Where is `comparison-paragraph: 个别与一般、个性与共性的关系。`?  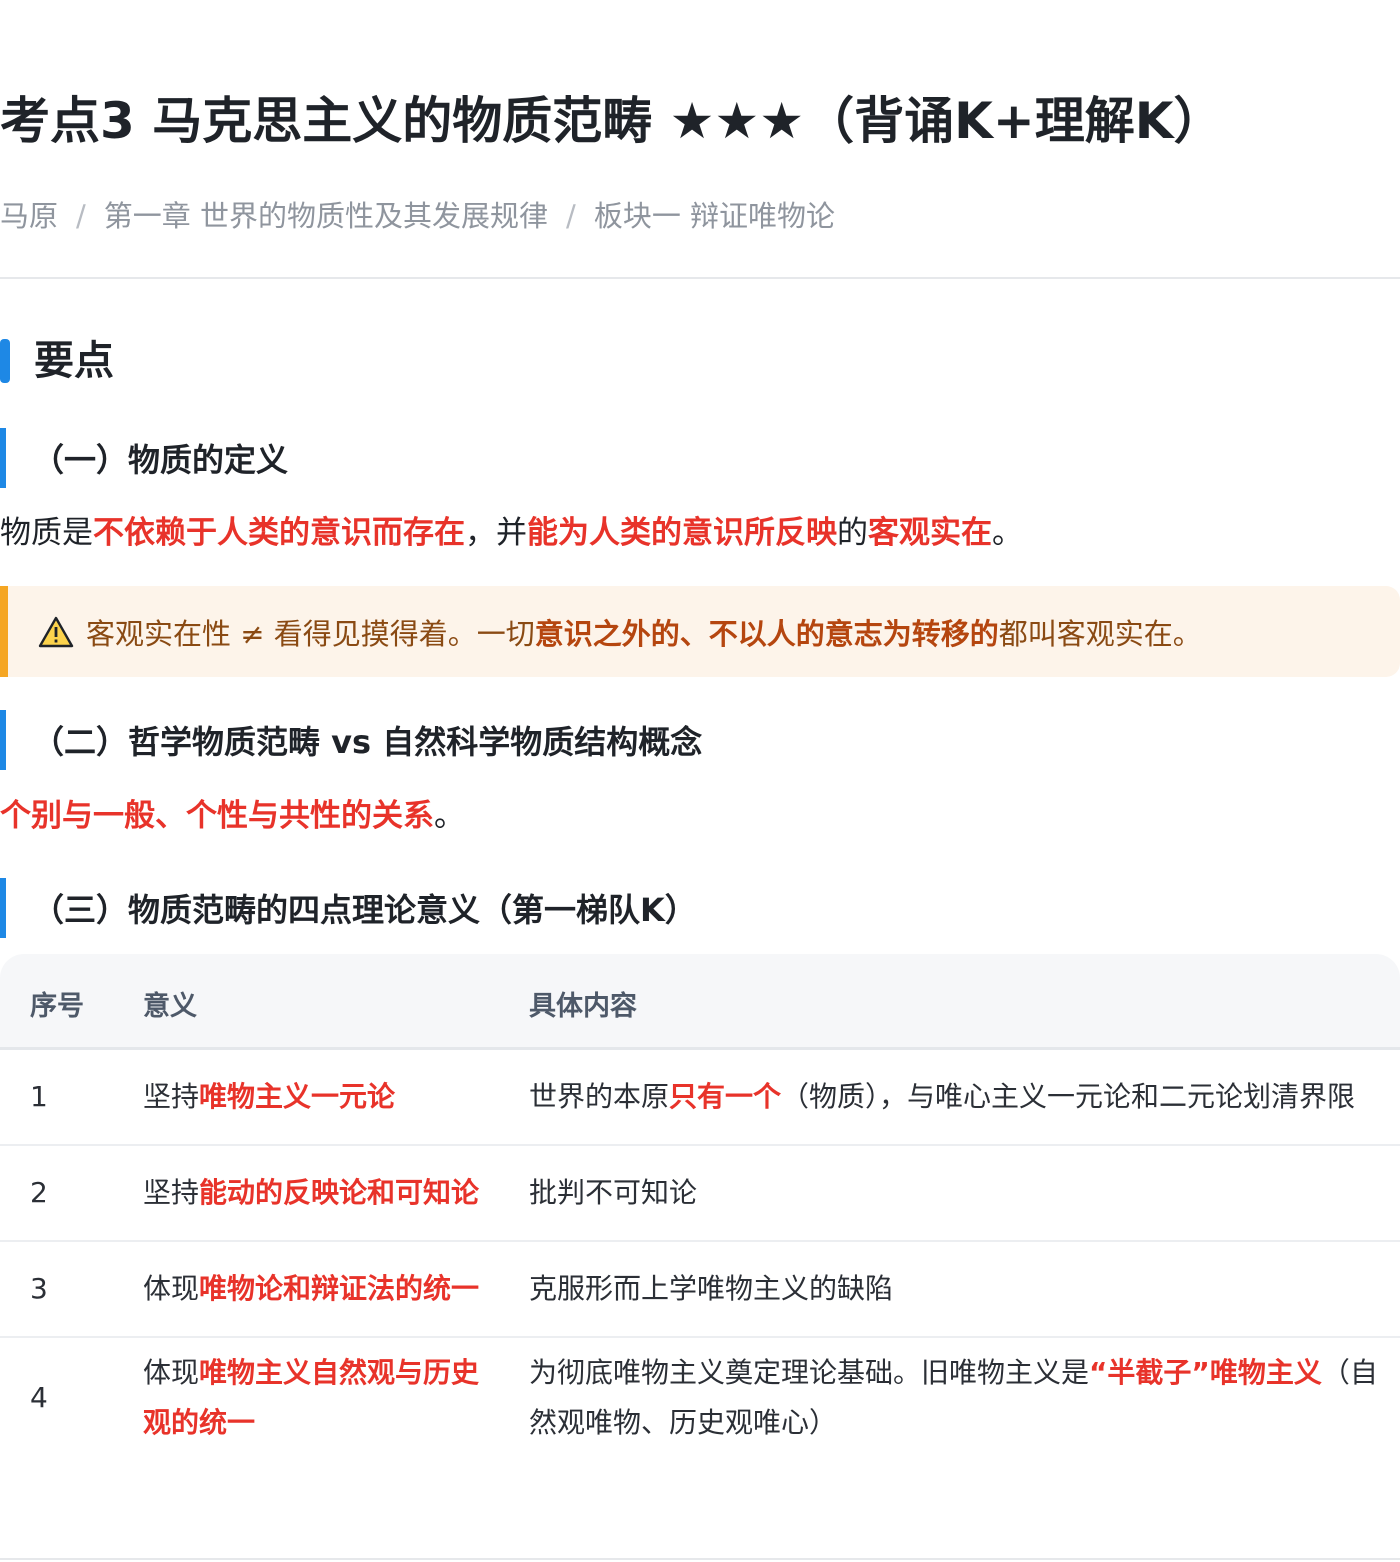
comparison-paragraph: 个别与一般、个性与共性的关系。 is located at coordinates (232, 816).